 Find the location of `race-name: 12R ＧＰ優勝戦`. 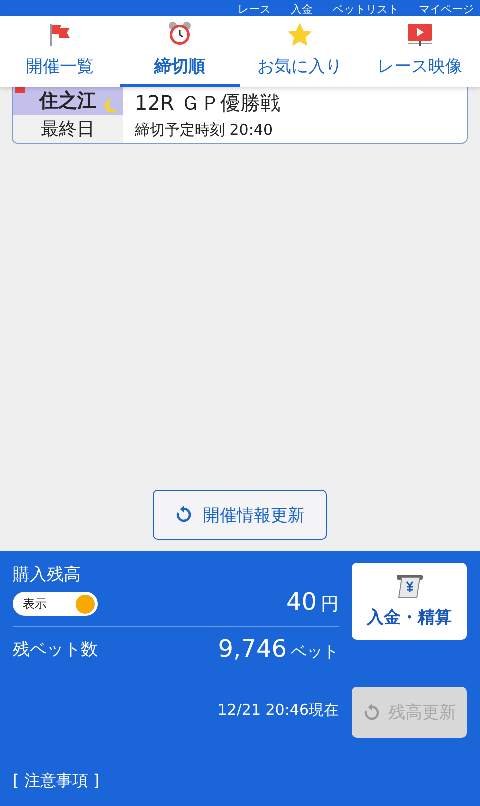

race-name: 12R ＧＰ優勝戦 is located at coordinates (208, 103).